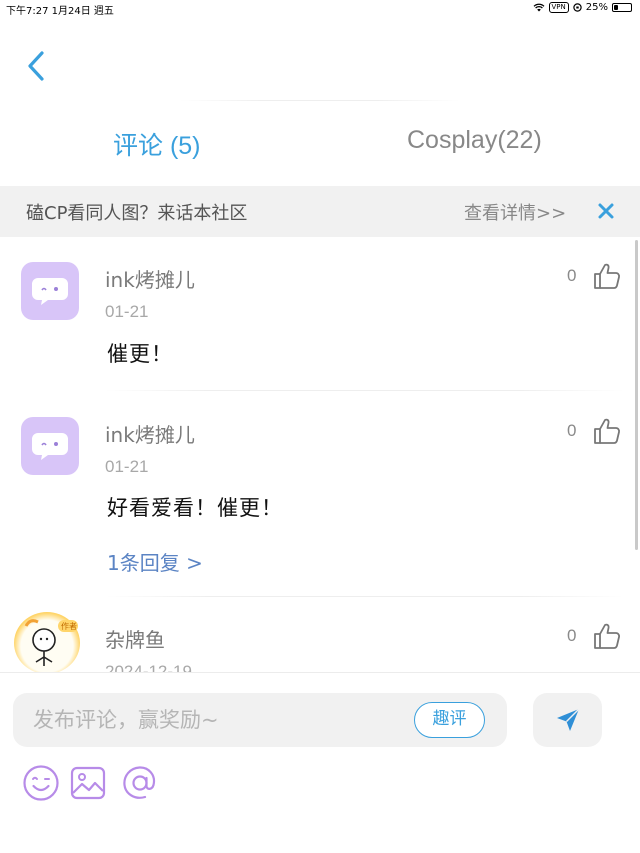 The image size is (640, 853). What do you see at coordinates (140, 354) in the screenshot?
I see `comment-content: 催更！` at bounding box center [140, 354].